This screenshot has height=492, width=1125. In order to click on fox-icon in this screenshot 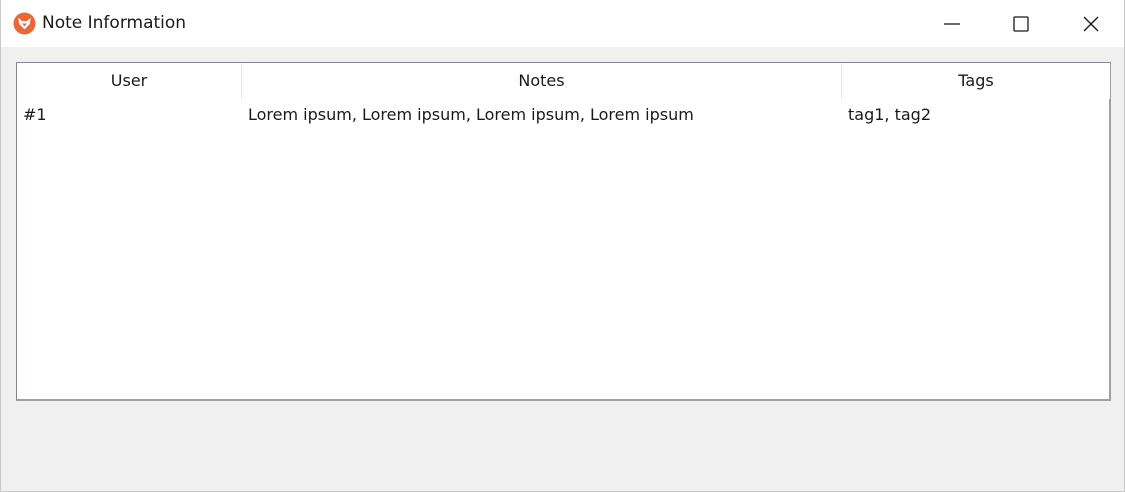, I will do `click(24, 23)`.